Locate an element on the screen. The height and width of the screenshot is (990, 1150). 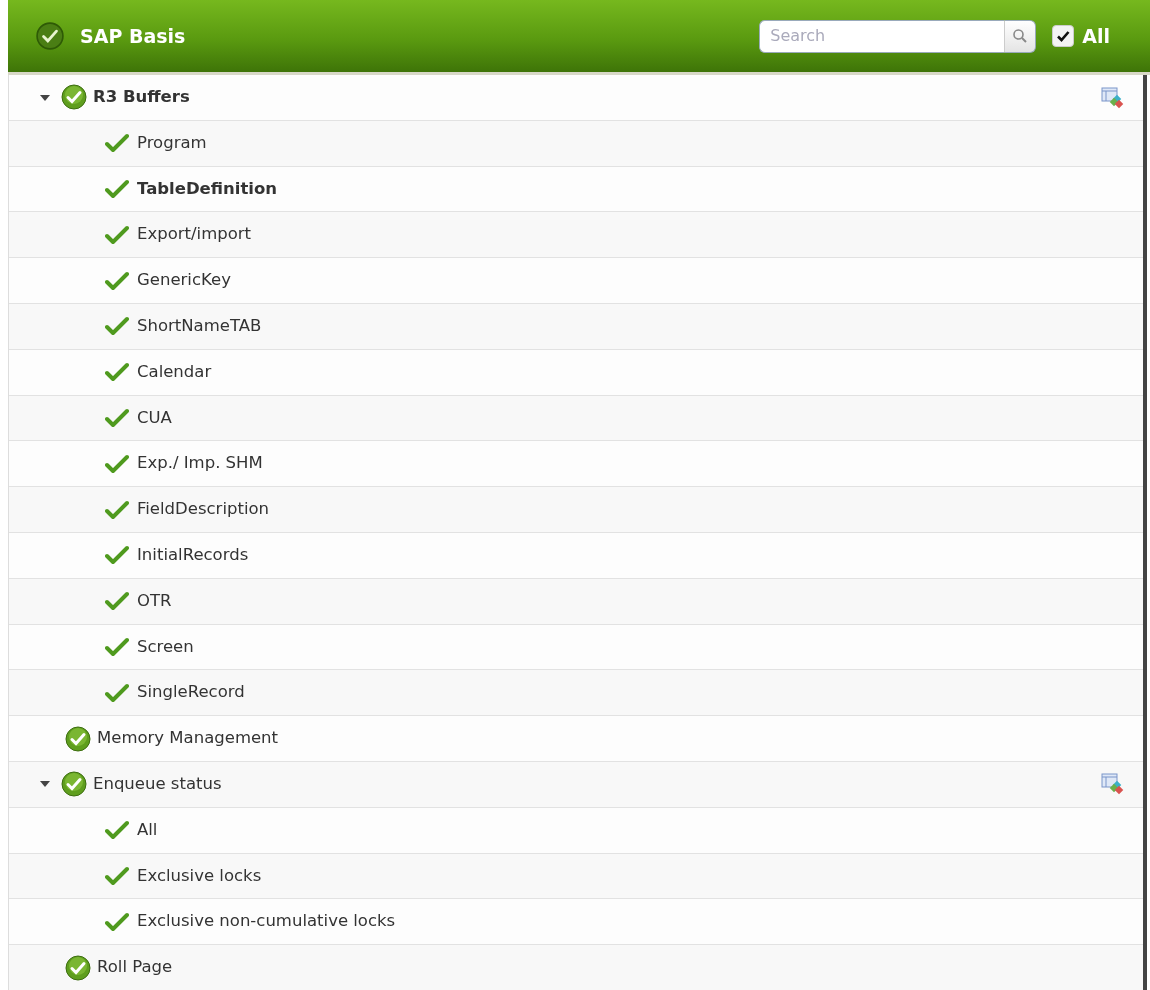
tree-group-label: Enqueue status is located at coordinates (157, 784).